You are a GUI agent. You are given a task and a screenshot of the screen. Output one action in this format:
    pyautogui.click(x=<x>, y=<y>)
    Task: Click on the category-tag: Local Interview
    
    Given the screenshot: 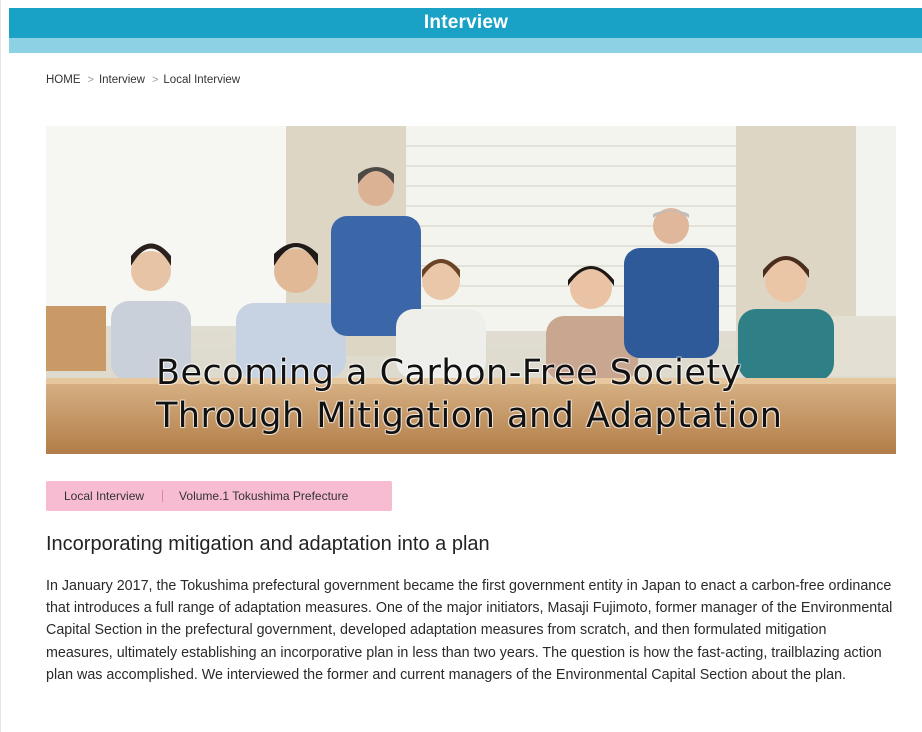 What is the action you would take?
    pyautogui.click(x=104, y=496)
    